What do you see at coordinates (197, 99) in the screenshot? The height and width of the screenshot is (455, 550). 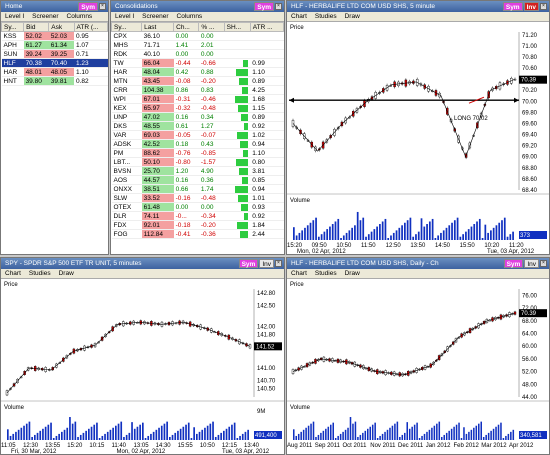 I see `table-row: WPI 67.01 -0.31 -0.46 1.68` at bounding box center [197, 99].